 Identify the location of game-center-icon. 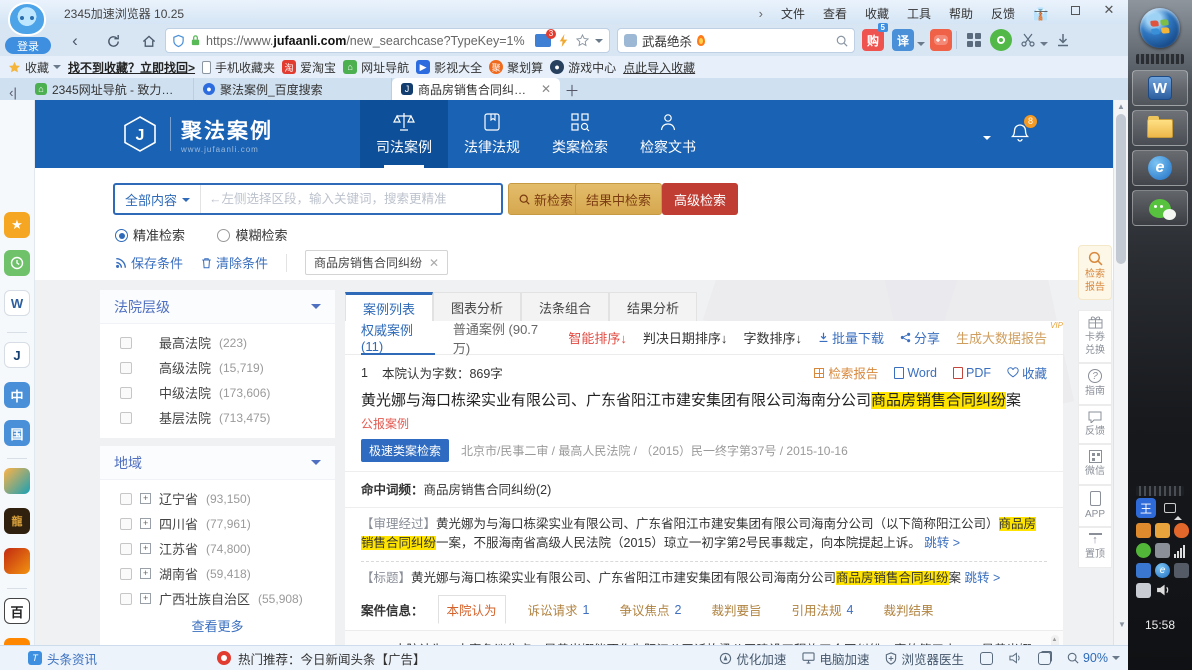
(941, 40).